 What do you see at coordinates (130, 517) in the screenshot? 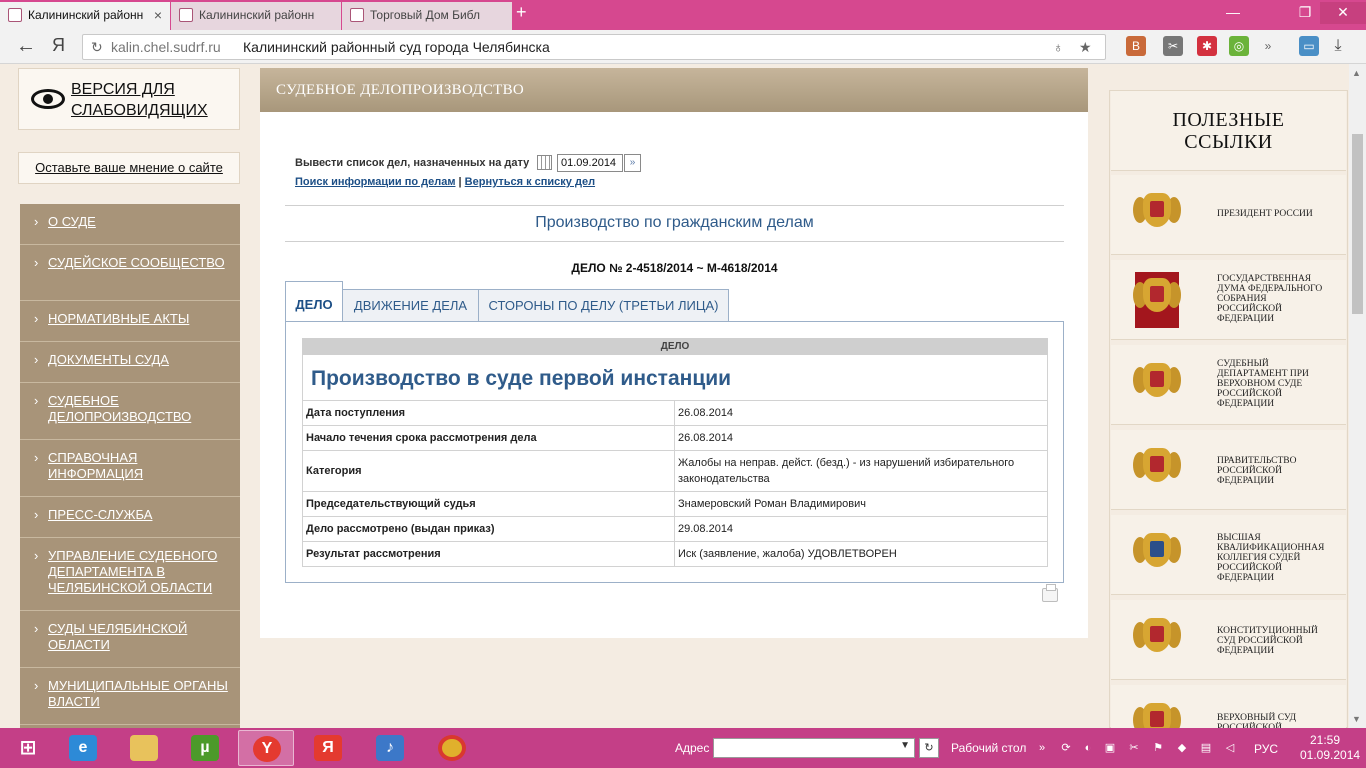
I see `sidebar-item-press: › ПРЕСС-СЛУЖБА` at bounding box center [130, 517].